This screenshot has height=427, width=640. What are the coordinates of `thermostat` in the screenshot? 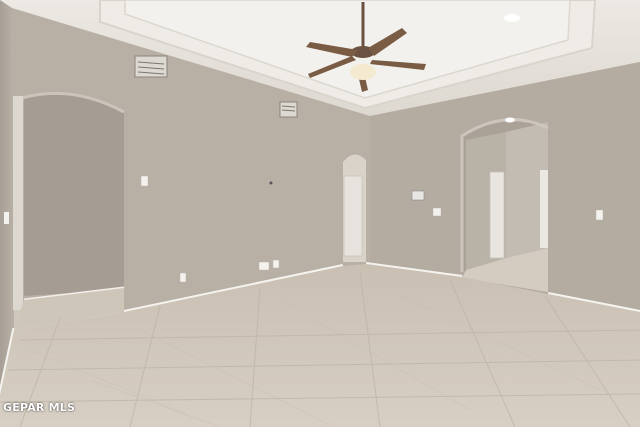 It's located at (418, 195).